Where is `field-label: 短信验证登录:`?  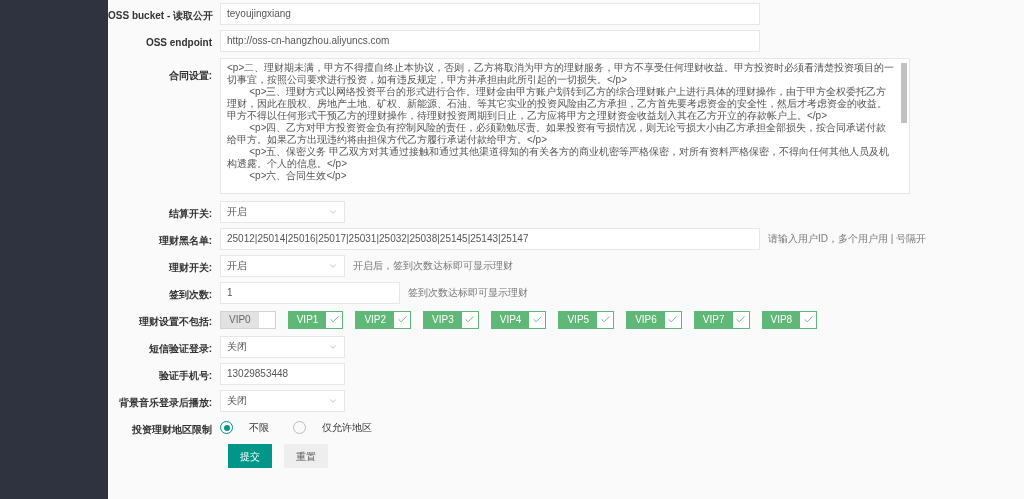 field-label: 短信验证登录: is located at coordinates (180, 348).